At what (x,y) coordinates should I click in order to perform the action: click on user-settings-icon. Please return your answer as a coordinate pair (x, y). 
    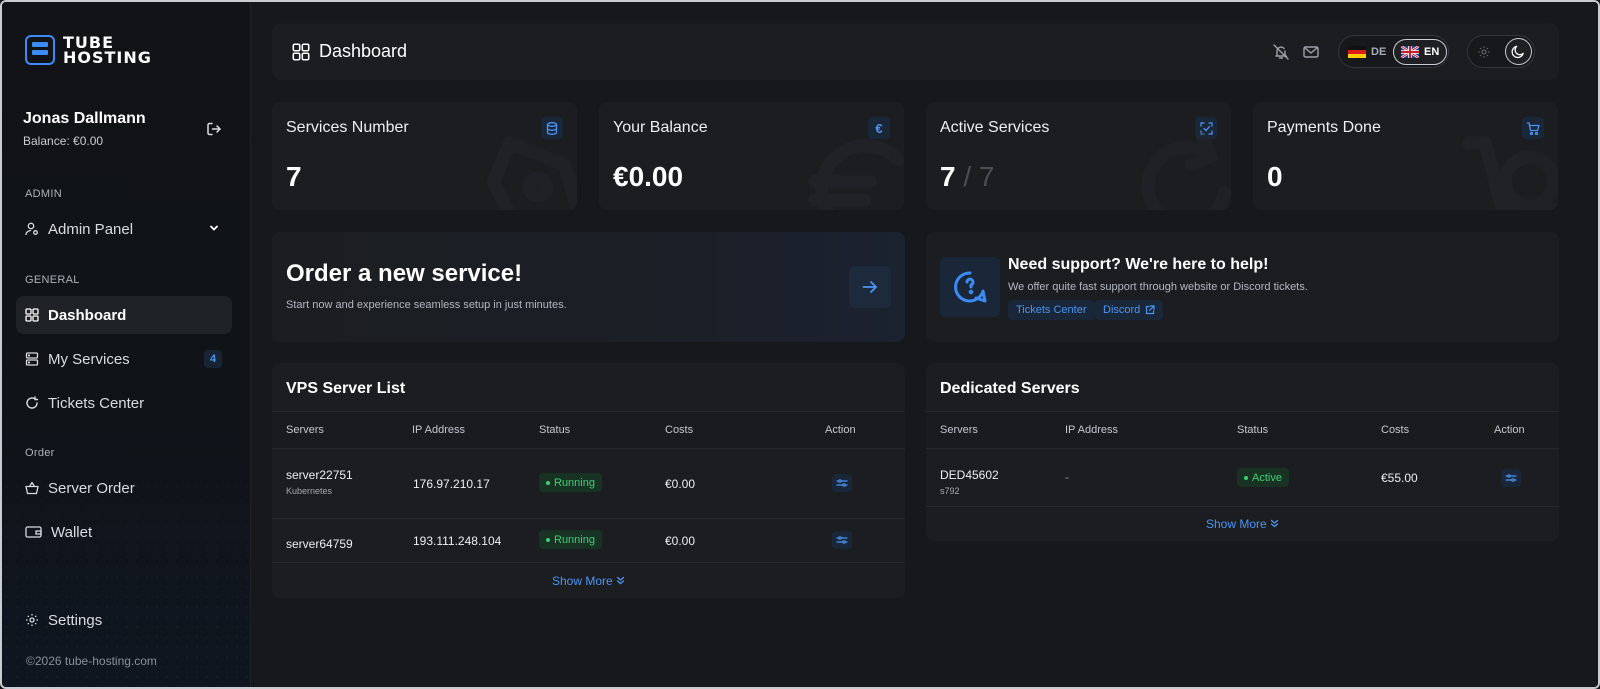
    Looking at the image, I should click on (31, 229).